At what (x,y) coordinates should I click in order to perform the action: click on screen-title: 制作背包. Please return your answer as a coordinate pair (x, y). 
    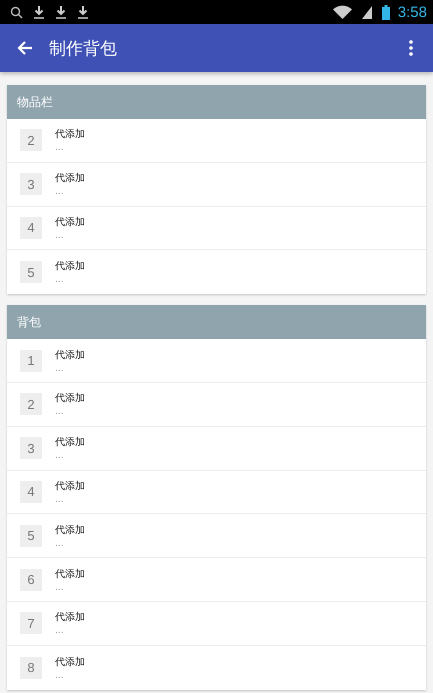
    Looking at the image, I should click on (83, 49).